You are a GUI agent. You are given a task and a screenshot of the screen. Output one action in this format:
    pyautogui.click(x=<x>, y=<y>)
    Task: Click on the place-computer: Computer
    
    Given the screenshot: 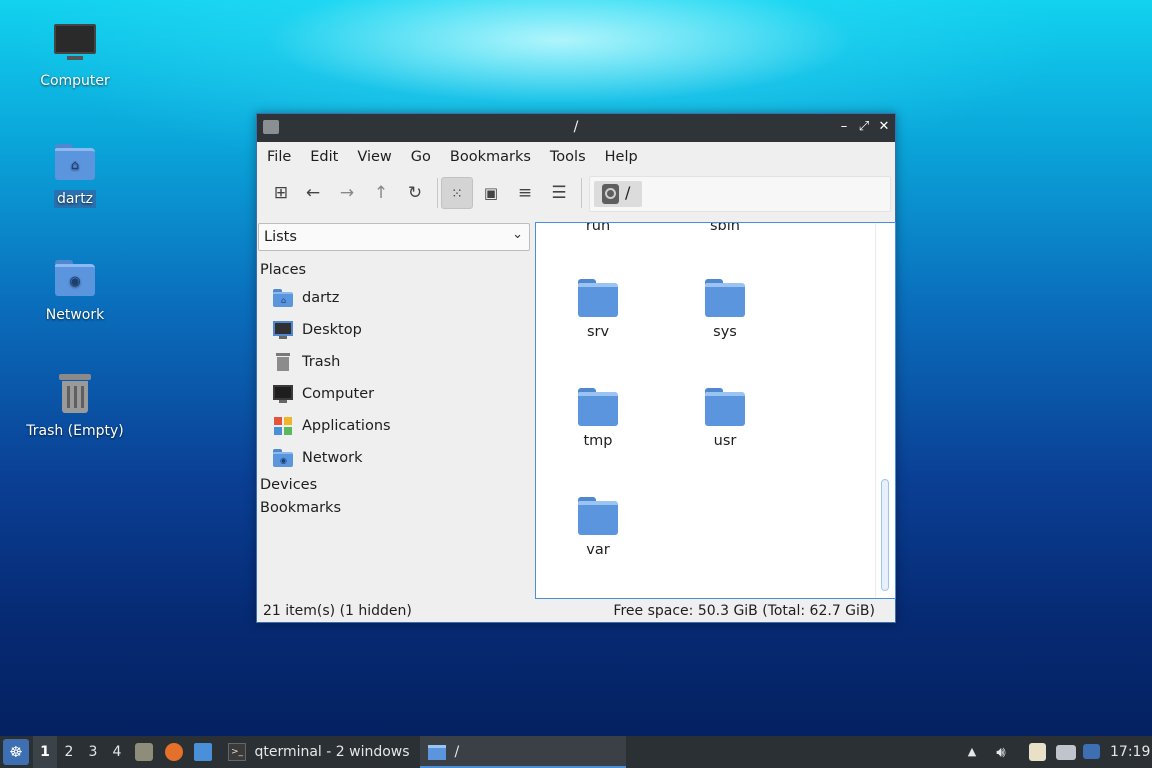 What is the action you would take?
    pyautogui.click(x=323, y=394)
    